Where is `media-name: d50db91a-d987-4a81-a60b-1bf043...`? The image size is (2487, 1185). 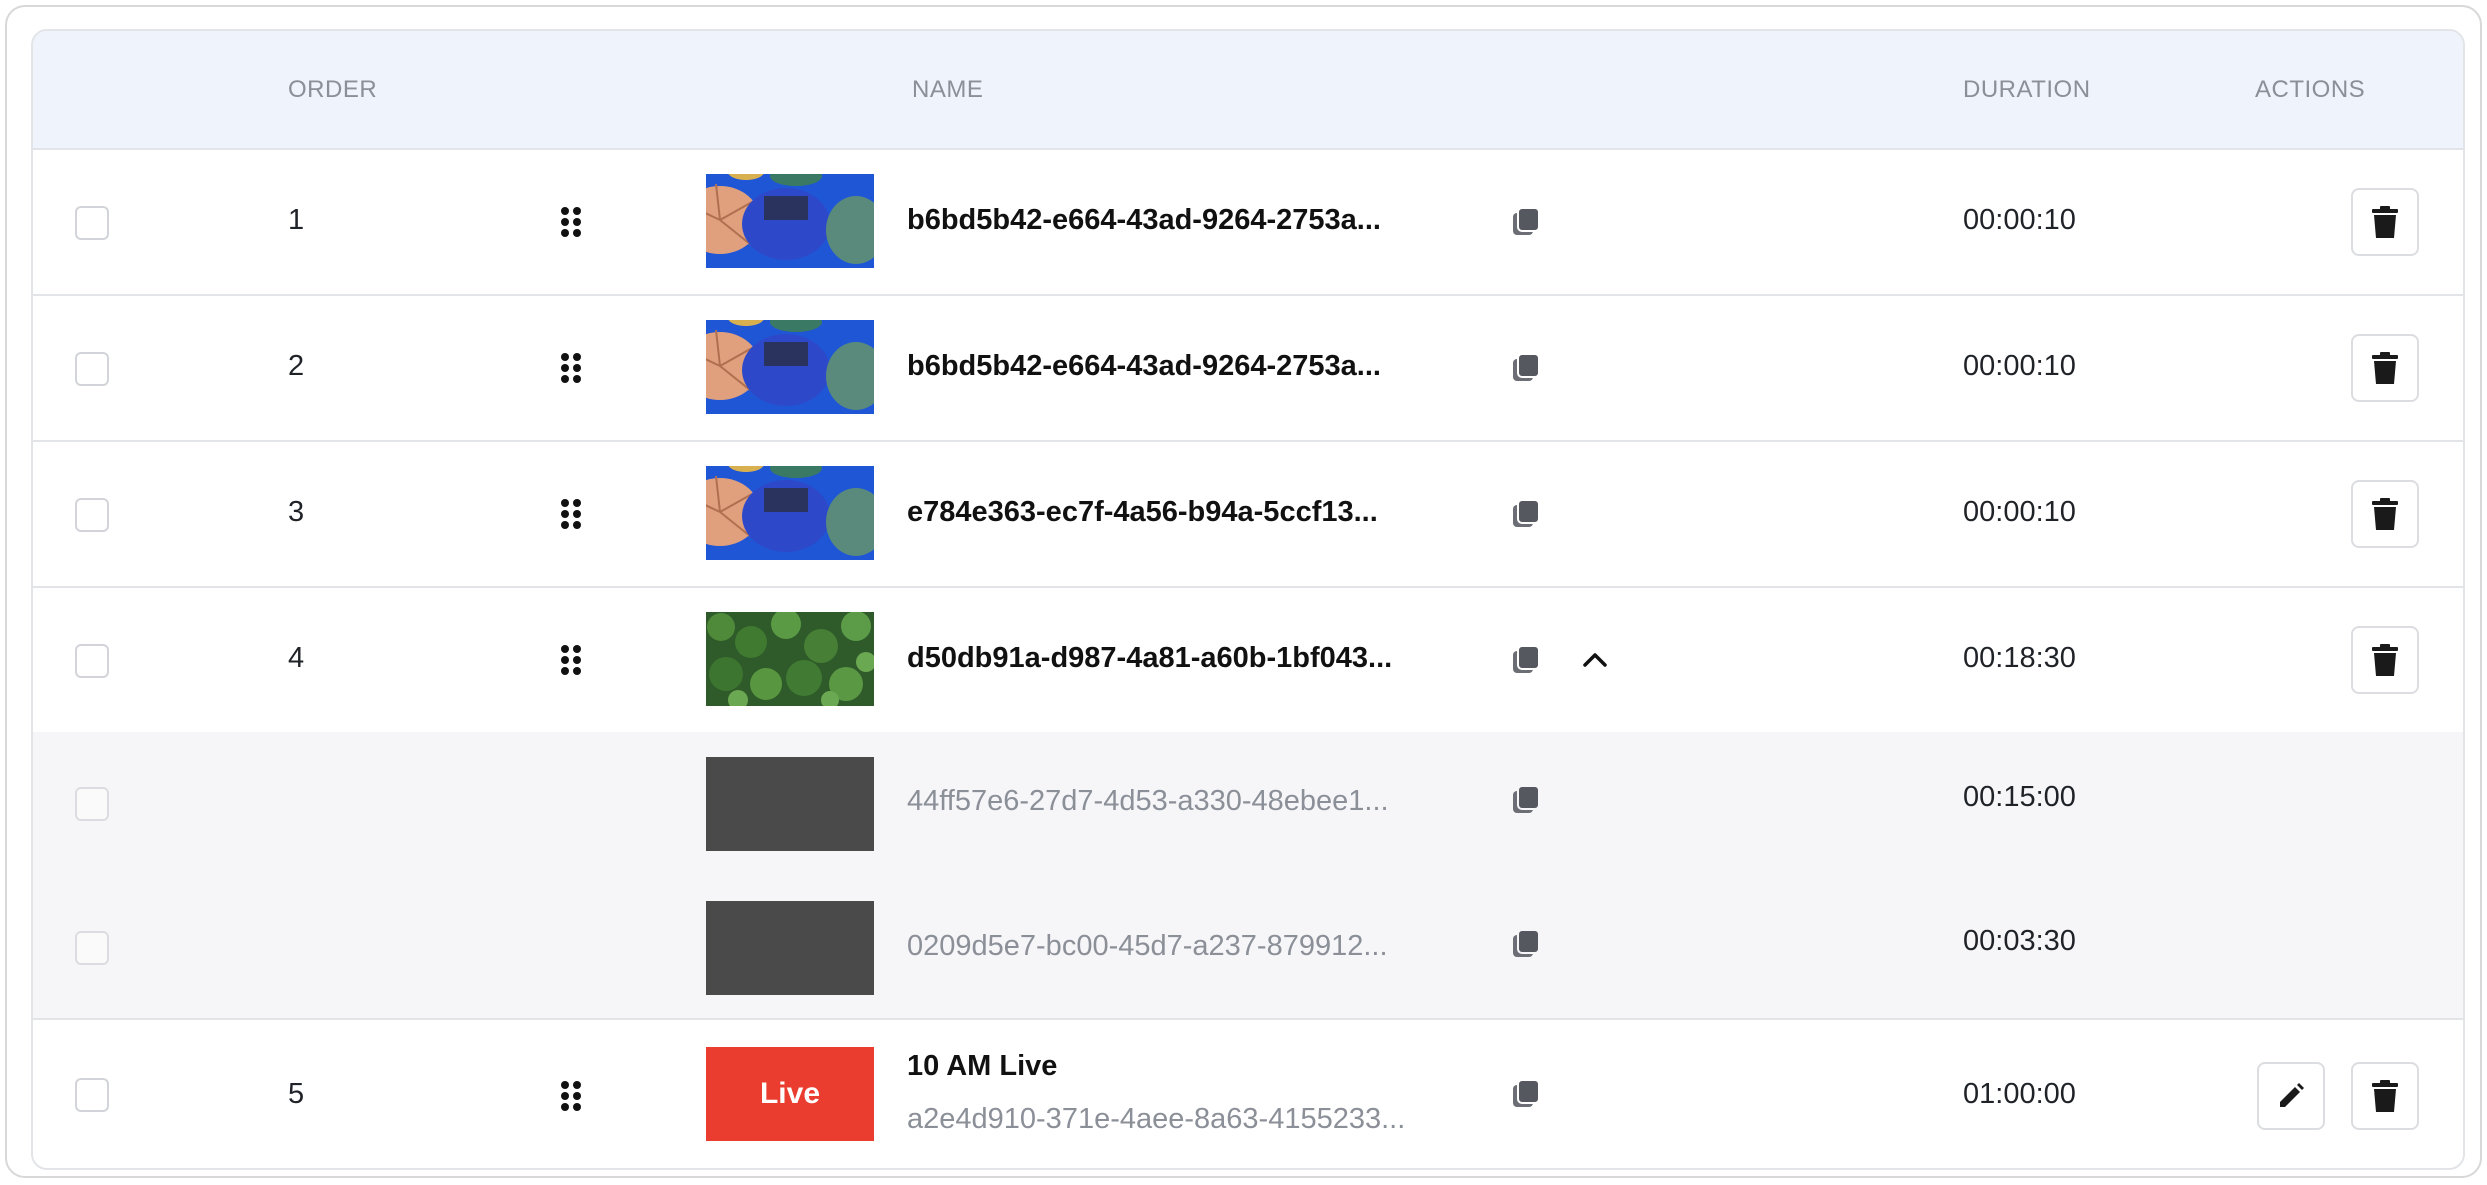
media-name: d50db91a-d987-4a81-a60b-1bf043... is located at coordinates (1150, 658).